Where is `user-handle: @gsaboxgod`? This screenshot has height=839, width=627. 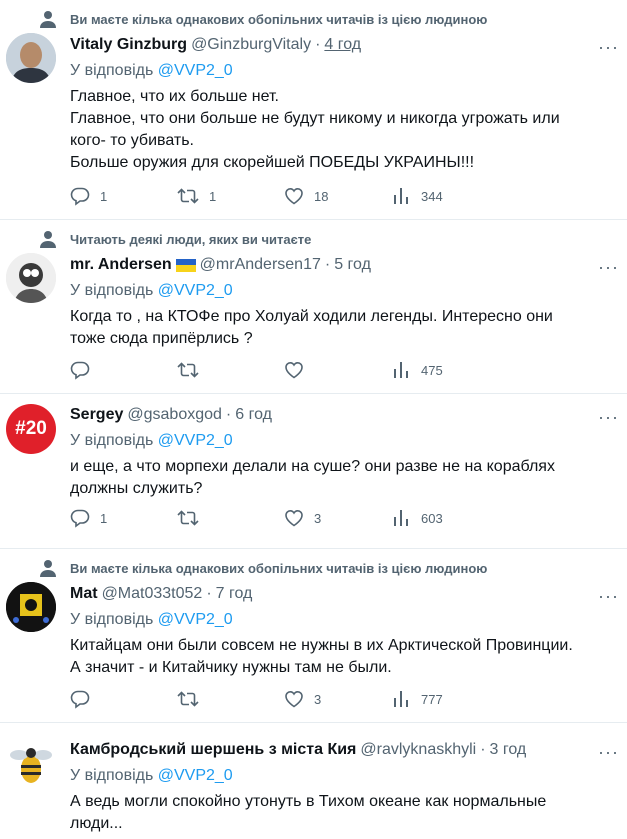
user-handle: @gsaboxgod is located at coordinates (174, 415).